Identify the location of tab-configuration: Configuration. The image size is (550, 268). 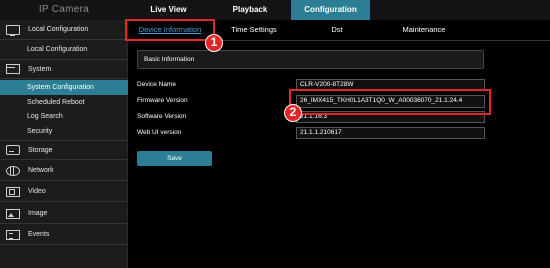
(330, 10).